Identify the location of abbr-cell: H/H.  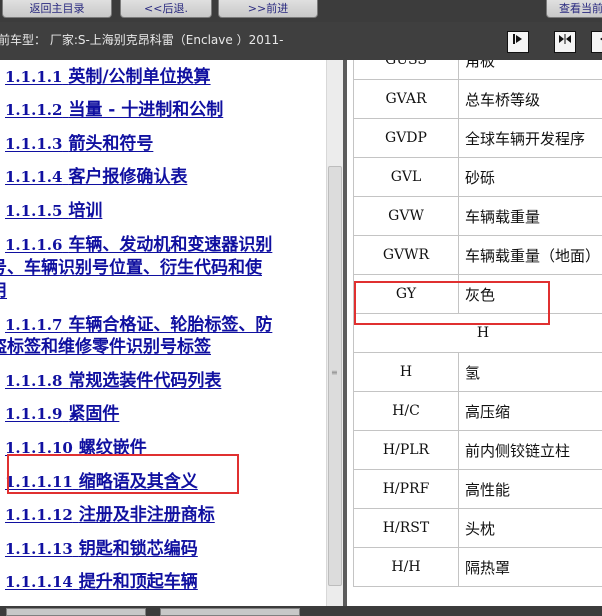
(406, 567).